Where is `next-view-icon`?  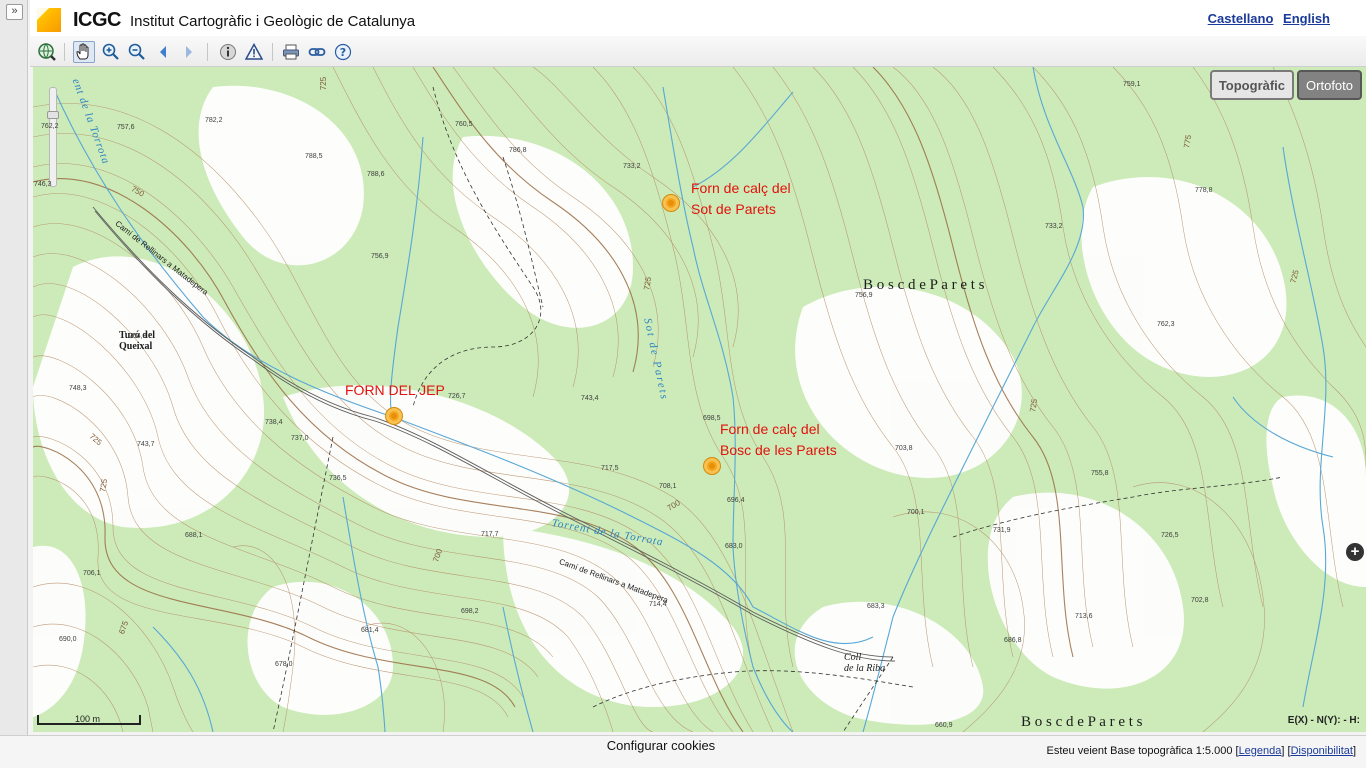 next-view-icon is located at coordinates (189, 52).